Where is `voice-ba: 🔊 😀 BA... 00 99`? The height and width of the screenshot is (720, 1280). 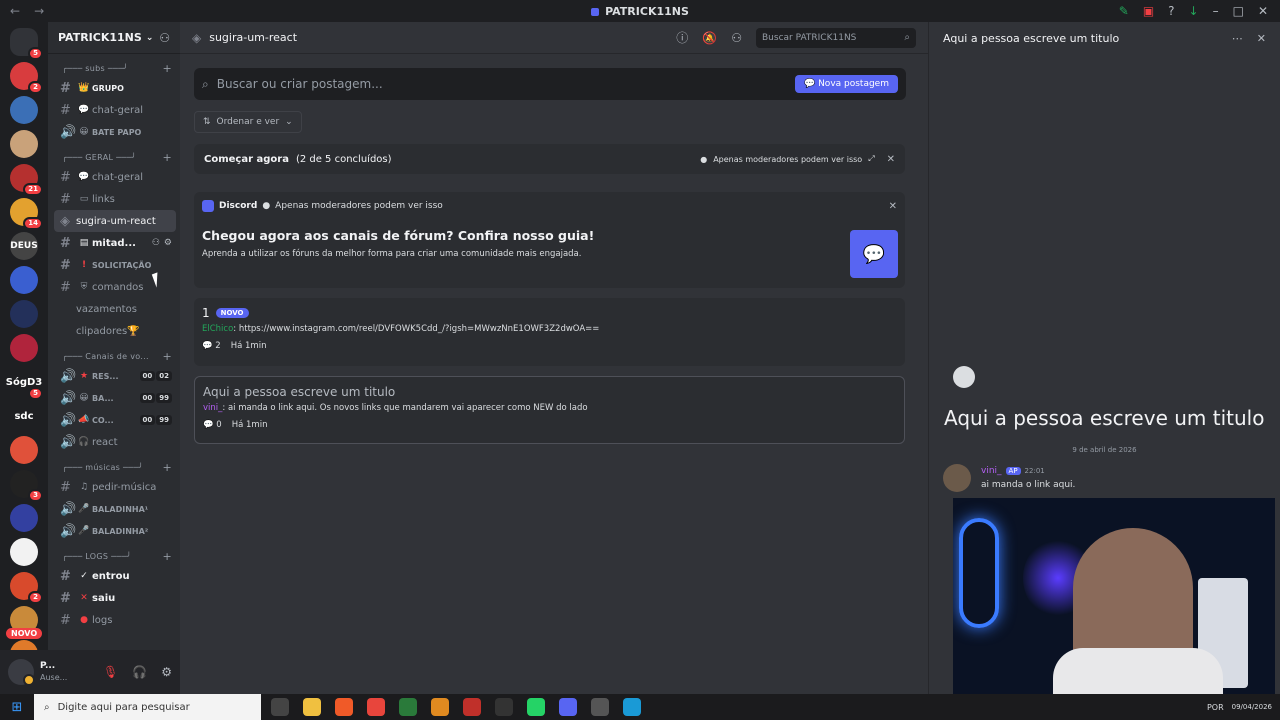
voice-ba: 🔊 😀 BA... 00 99 is located at coordinates (115, 398).